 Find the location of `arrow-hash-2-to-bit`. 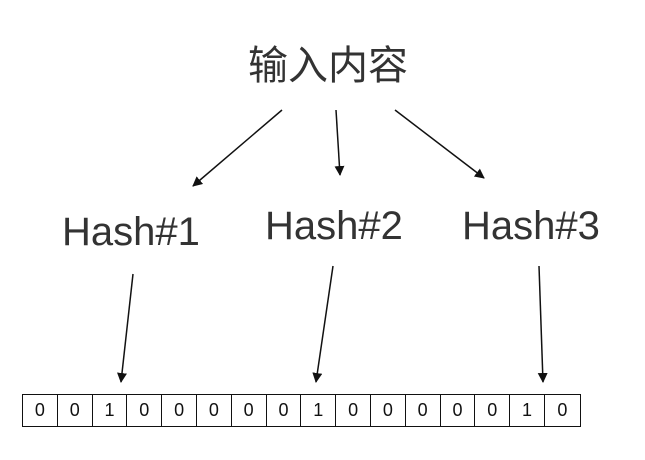

arrow-hash-2-to-bit is located at coordinates (323, 324).